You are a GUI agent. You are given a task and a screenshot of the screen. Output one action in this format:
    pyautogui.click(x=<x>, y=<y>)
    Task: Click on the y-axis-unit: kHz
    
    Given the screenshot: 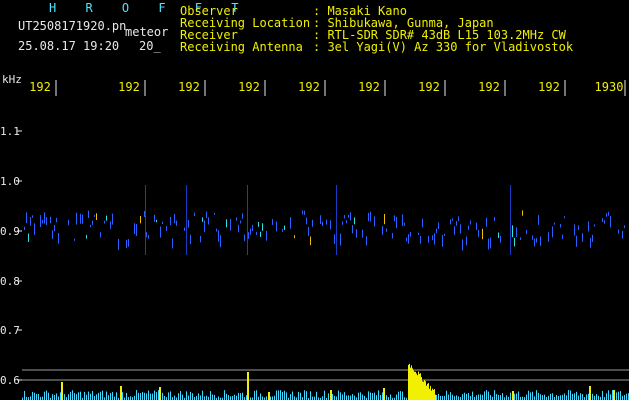 What is the action you would take?
    pyautogui.click(x=12, y=79)
    